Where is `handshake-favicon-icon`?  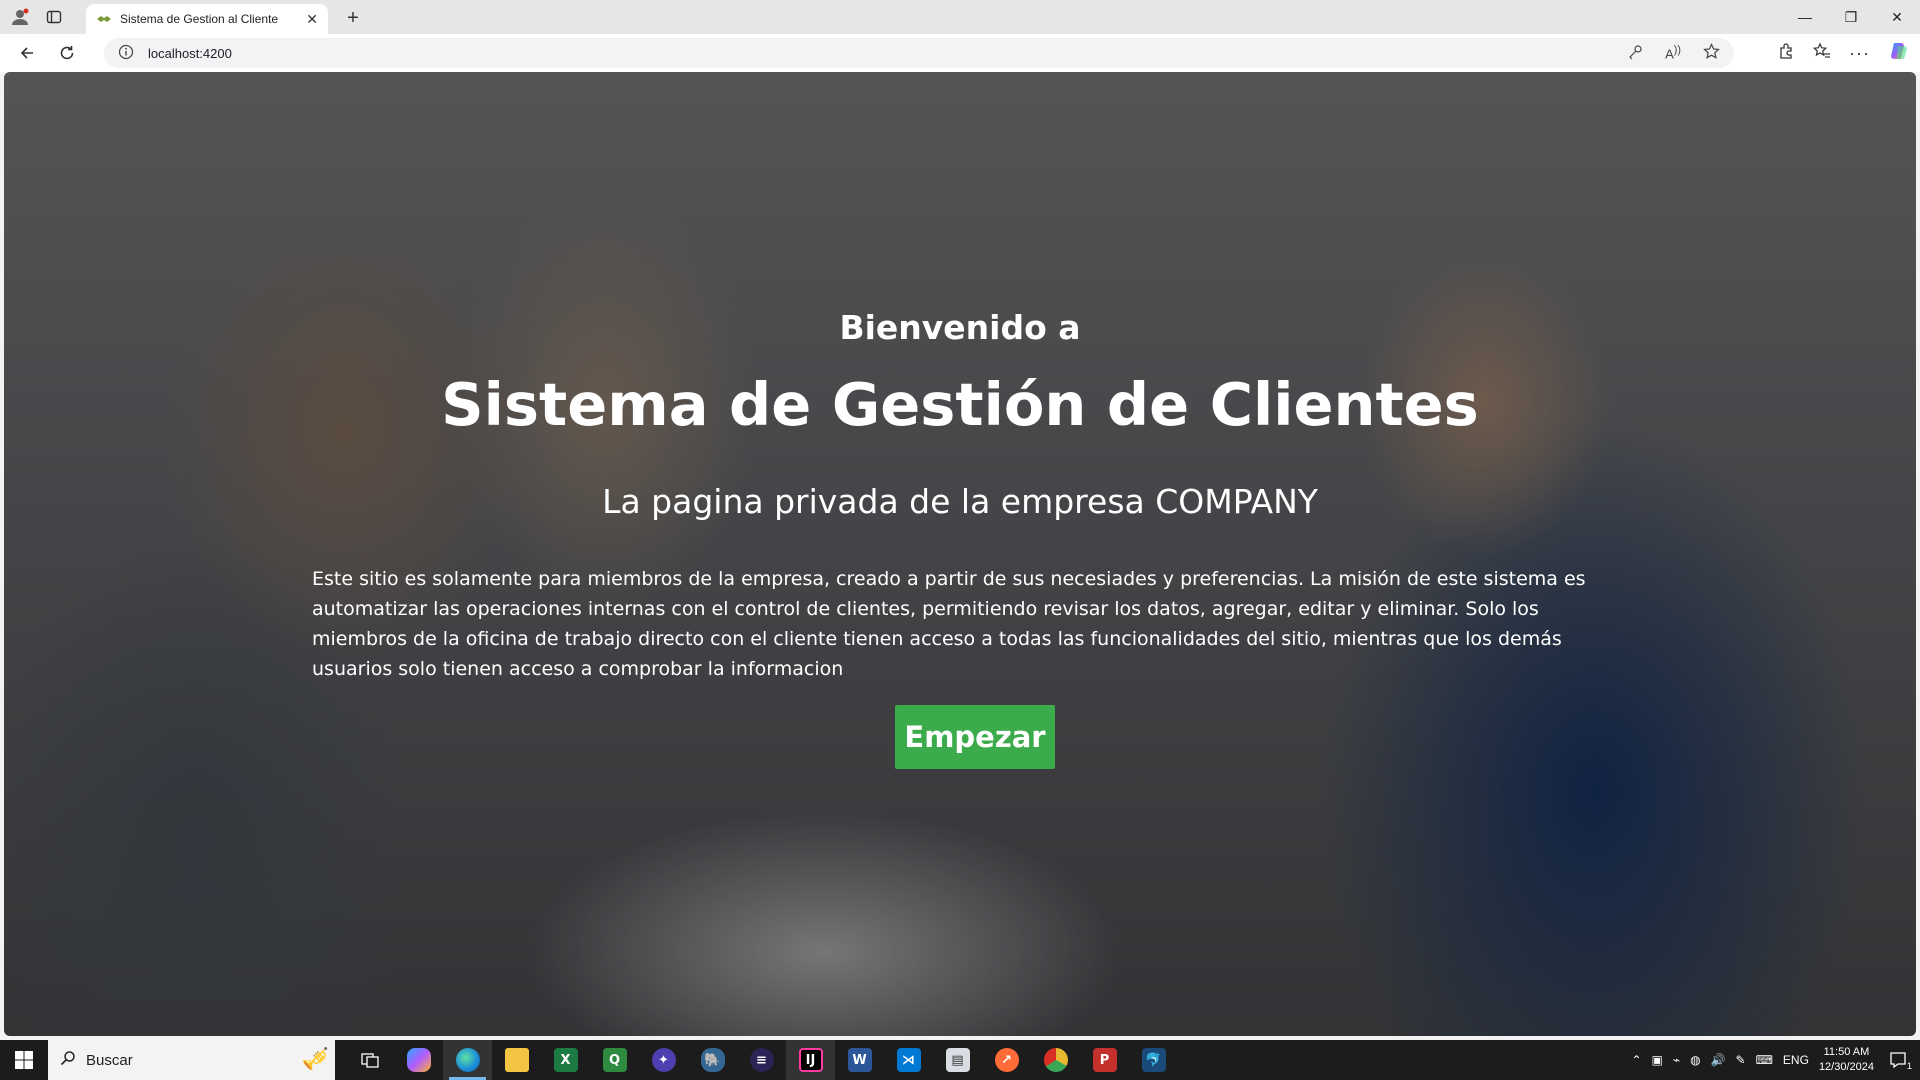 handshake-favicon-icon is located at coordinates (104, 19).